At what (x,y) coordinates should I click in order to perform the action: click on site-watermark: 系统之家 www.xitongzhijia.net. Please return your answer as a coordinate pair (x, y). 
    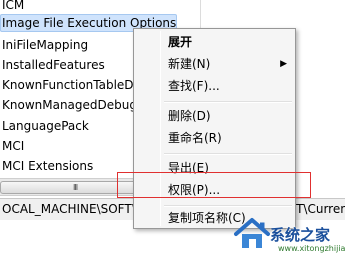
    Looking at the image, I should click on (288, 228).